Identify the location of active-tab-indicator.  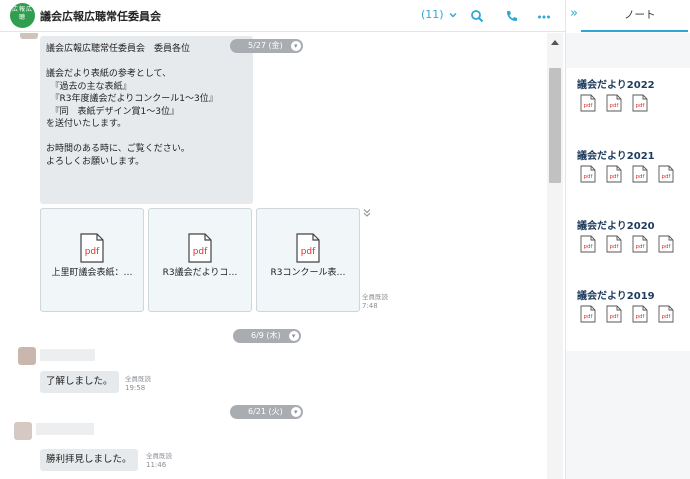
(634, 31).